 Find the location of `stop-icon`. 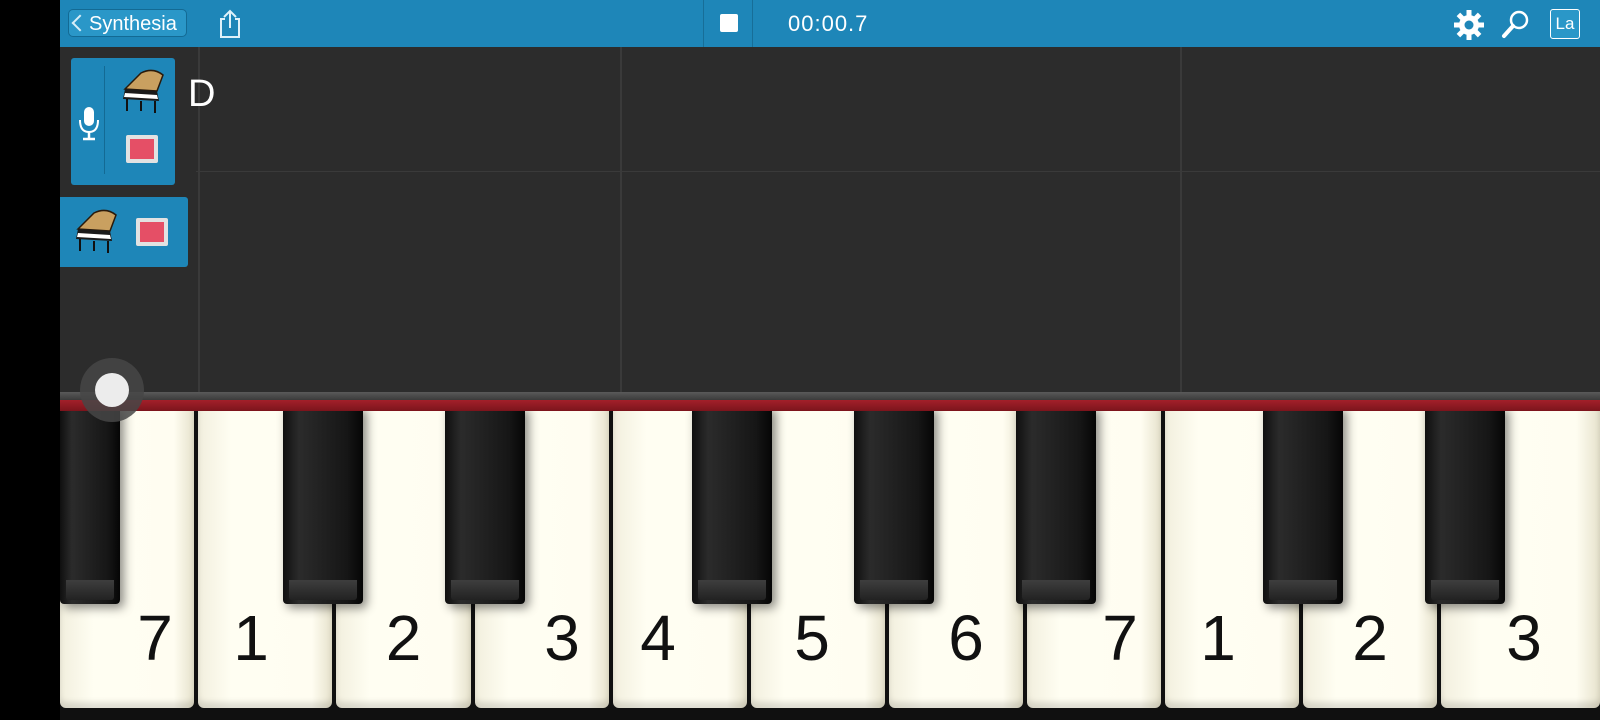

stop-icon is located at coordinates (729, 23).